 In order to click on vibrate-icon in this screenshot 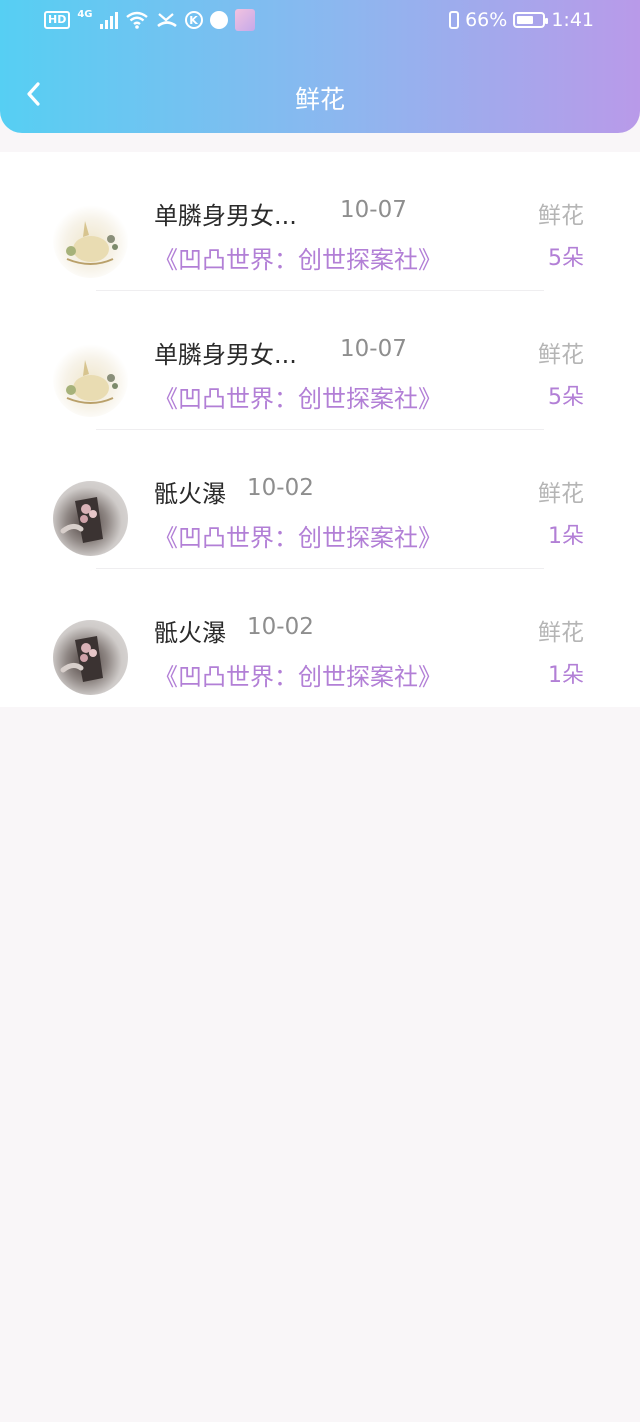, I will do `click(454, 20)`.